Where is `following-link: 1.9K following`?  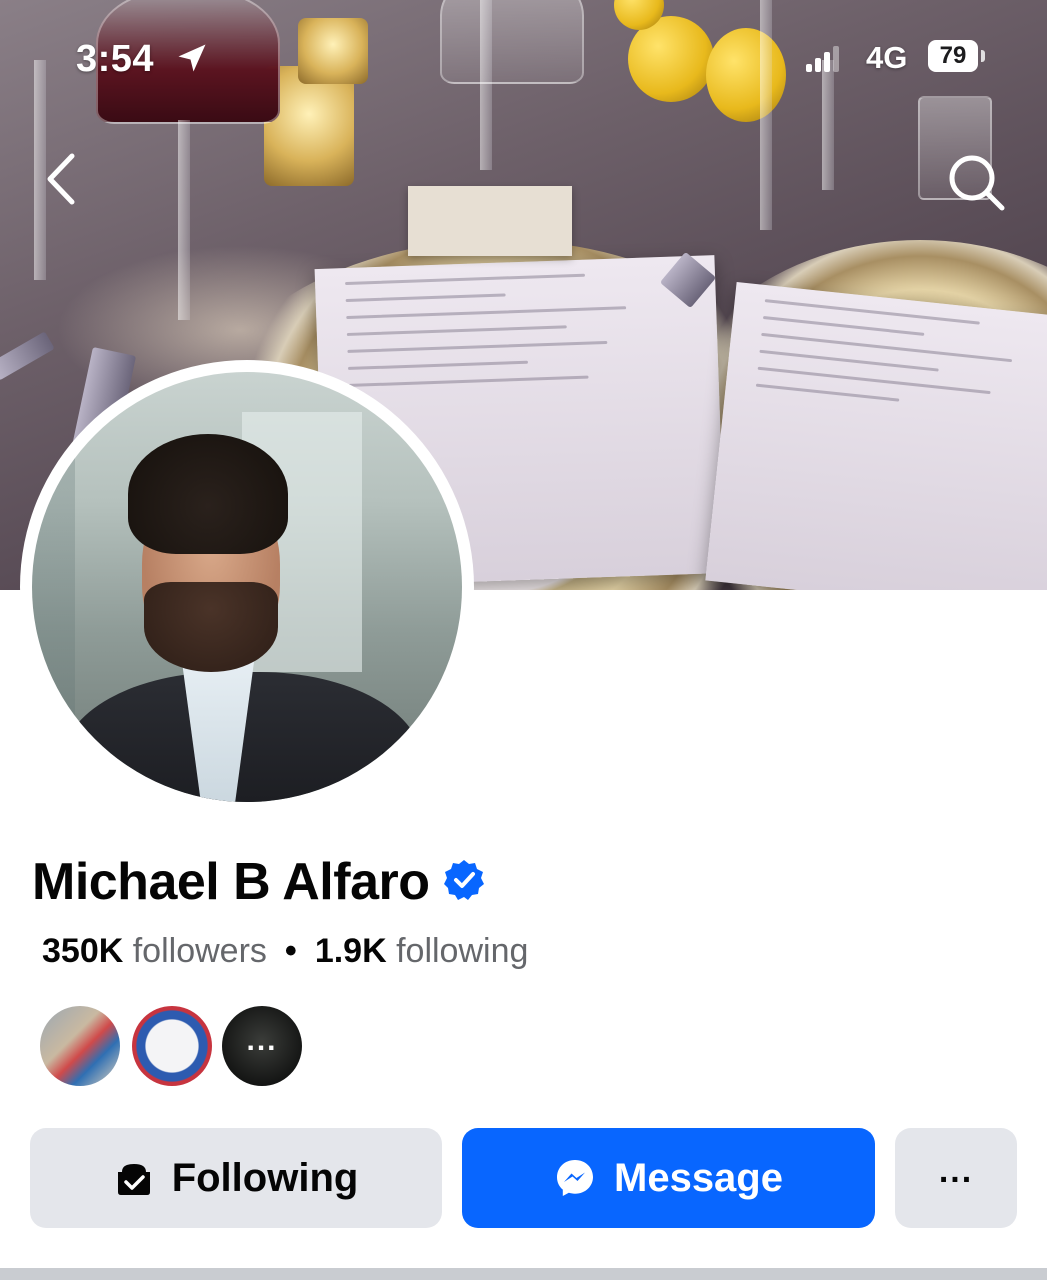 following-link: 1.9K following is located at coordinates (422, 951).